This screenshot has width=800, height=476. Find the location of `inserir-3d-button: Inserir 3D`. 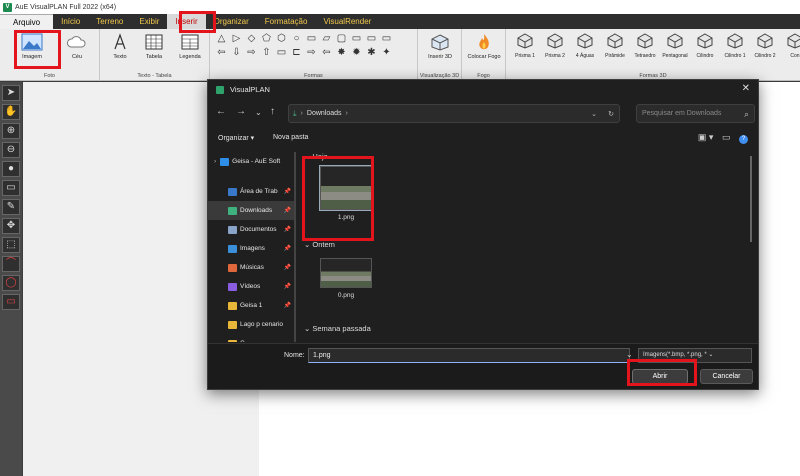

inserir-3d-button: Inserir 3D is located at coordinates (440, 46).